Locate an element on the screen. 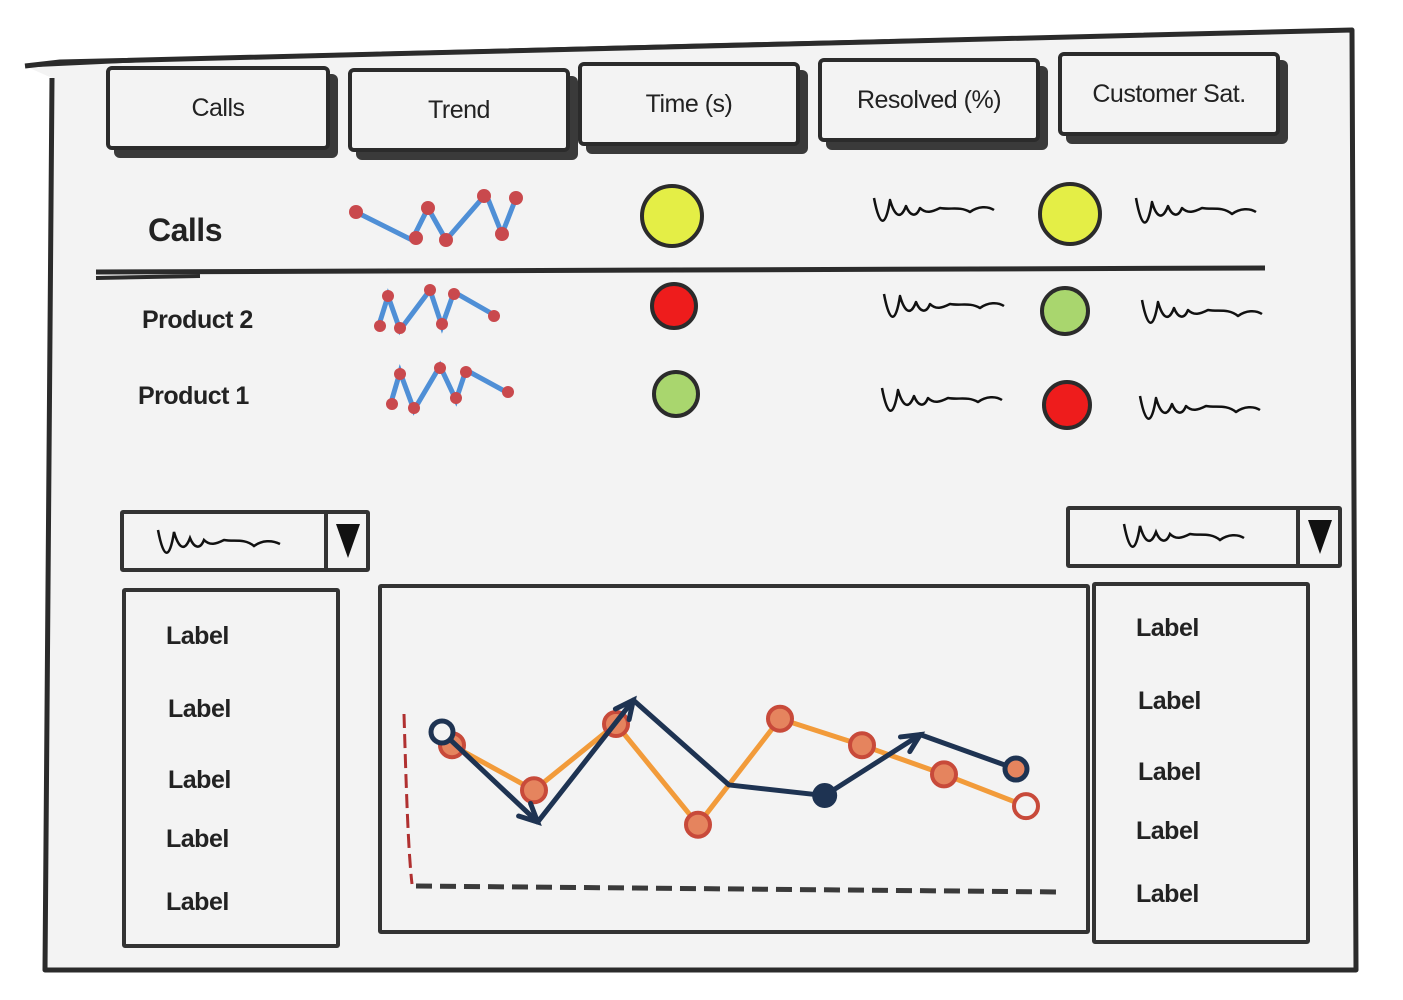 The image size is (1403, 1000). line-chart is located at coordinates (732, 795).